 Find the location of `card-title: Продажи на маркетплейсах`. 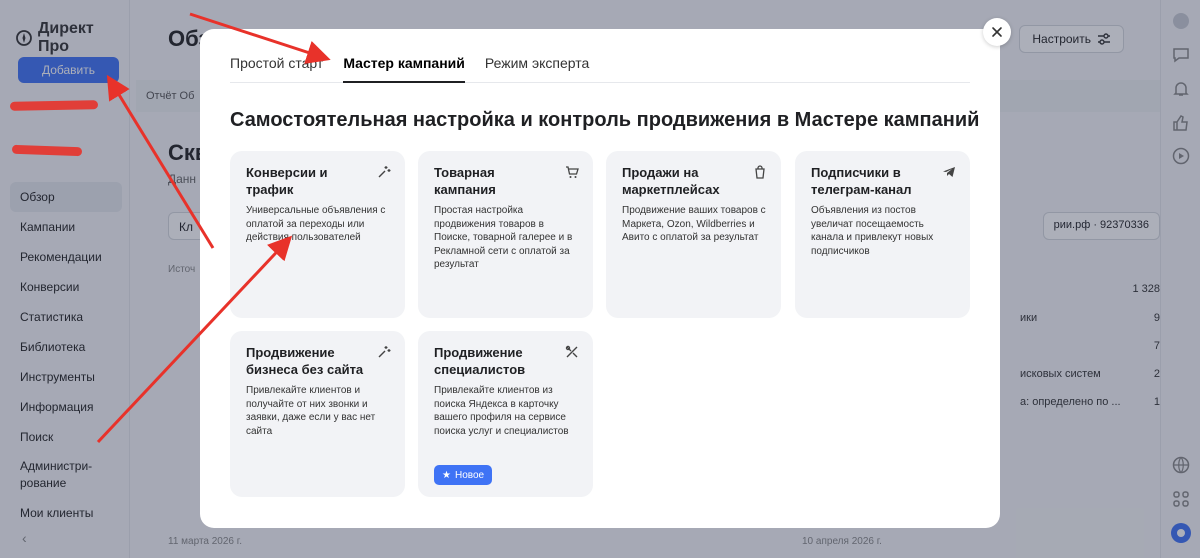

card-title: Продажи на маркетплейсах is located at coordinates (671, 181).